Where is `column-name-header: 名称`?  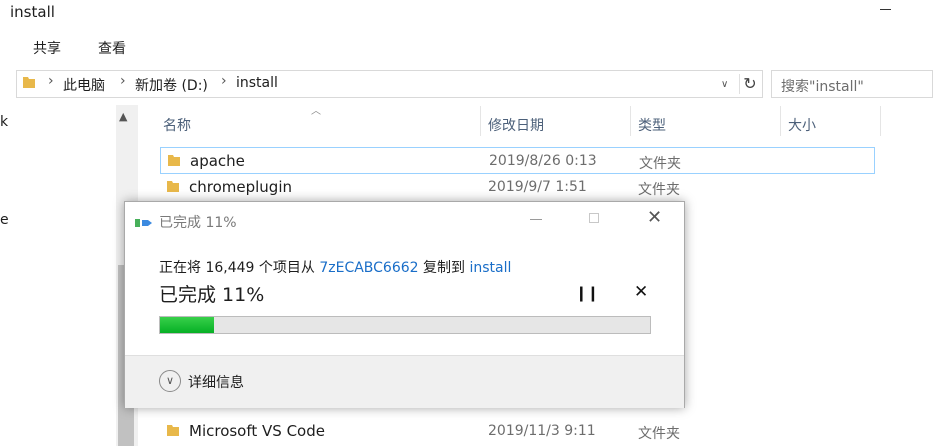 column-name-header: 名称 is located at coordinates (177, 125).